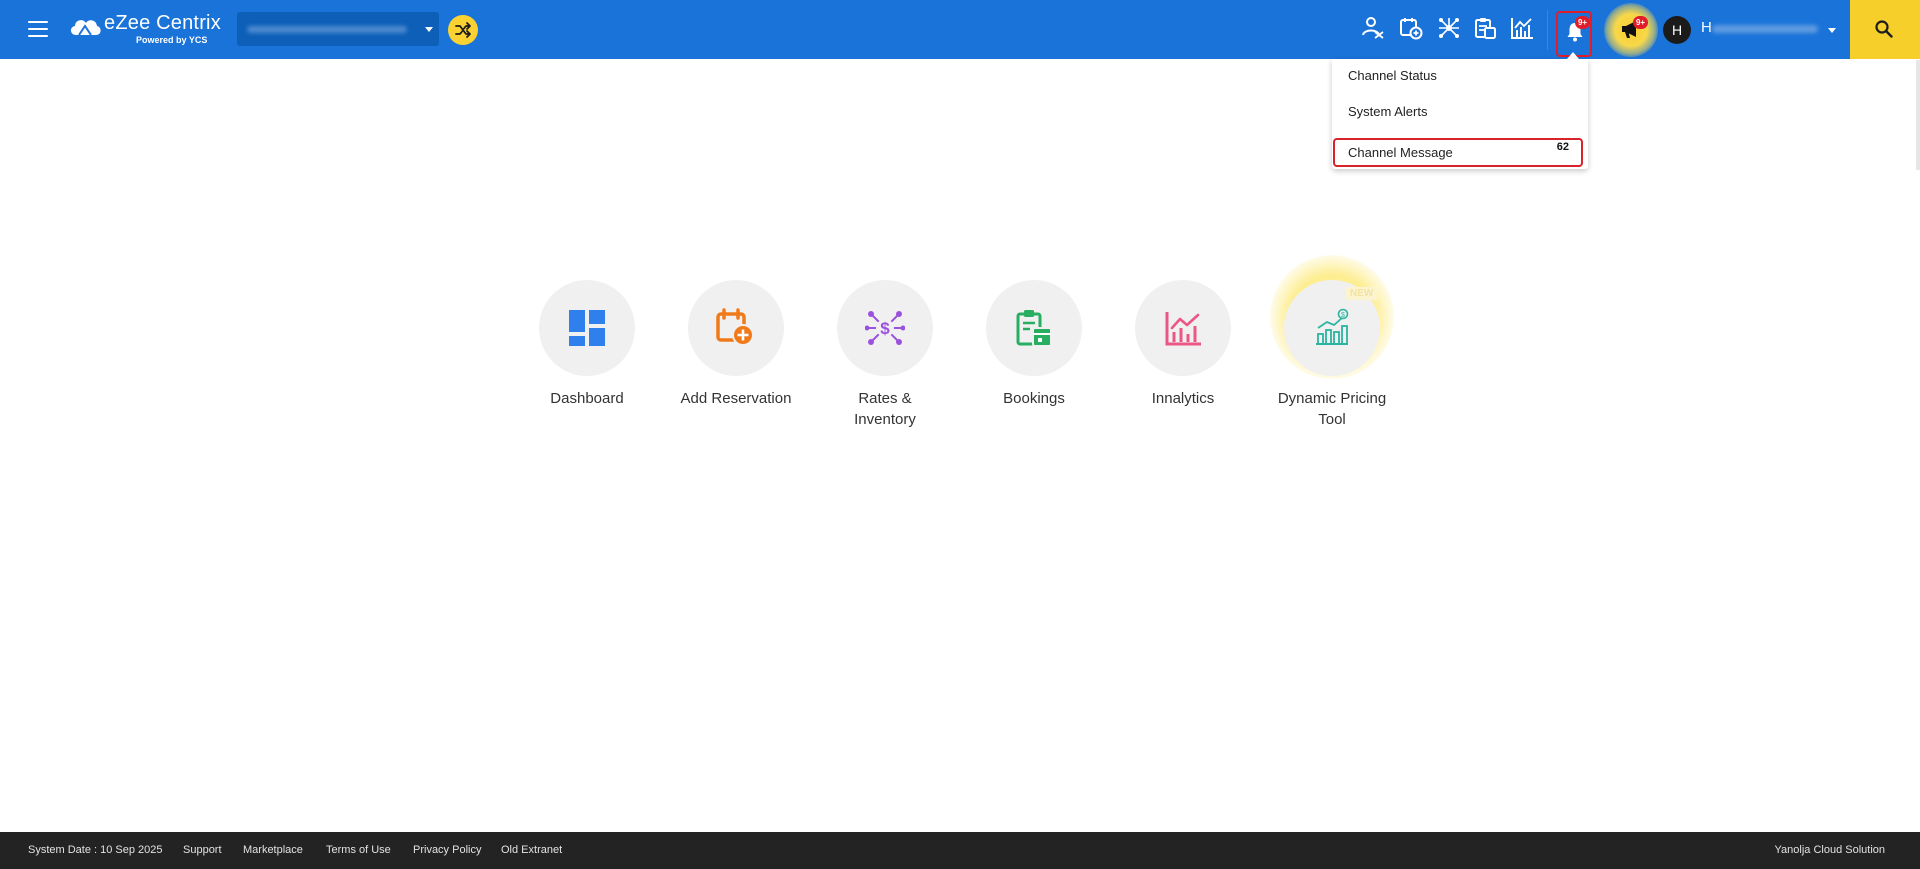 The width and height of the screenshot is (1920, 869). I want to click on tile-label: Dynamic Pricing Tool, so click(1332, 409).